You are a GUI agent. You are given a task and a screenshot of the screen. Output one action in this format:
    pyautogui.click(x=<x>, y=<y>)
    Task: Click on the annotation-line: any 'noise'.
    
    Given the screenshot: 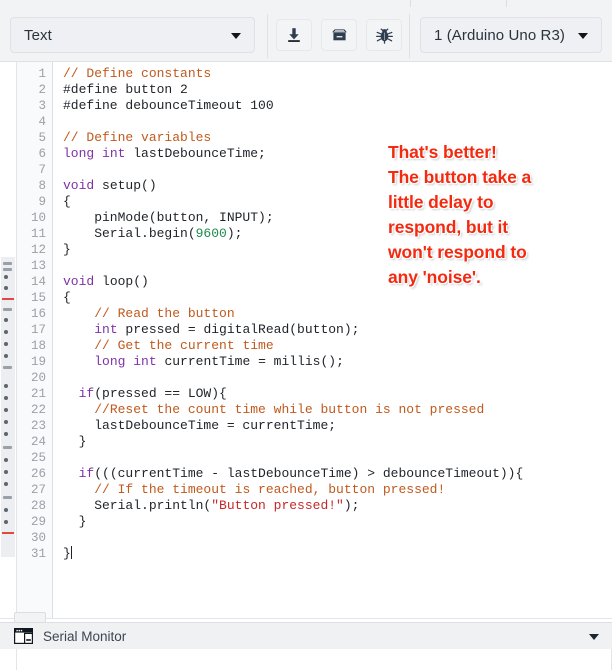 What is the action you would take?
    pyautogui.click(x=434, y=277)
    